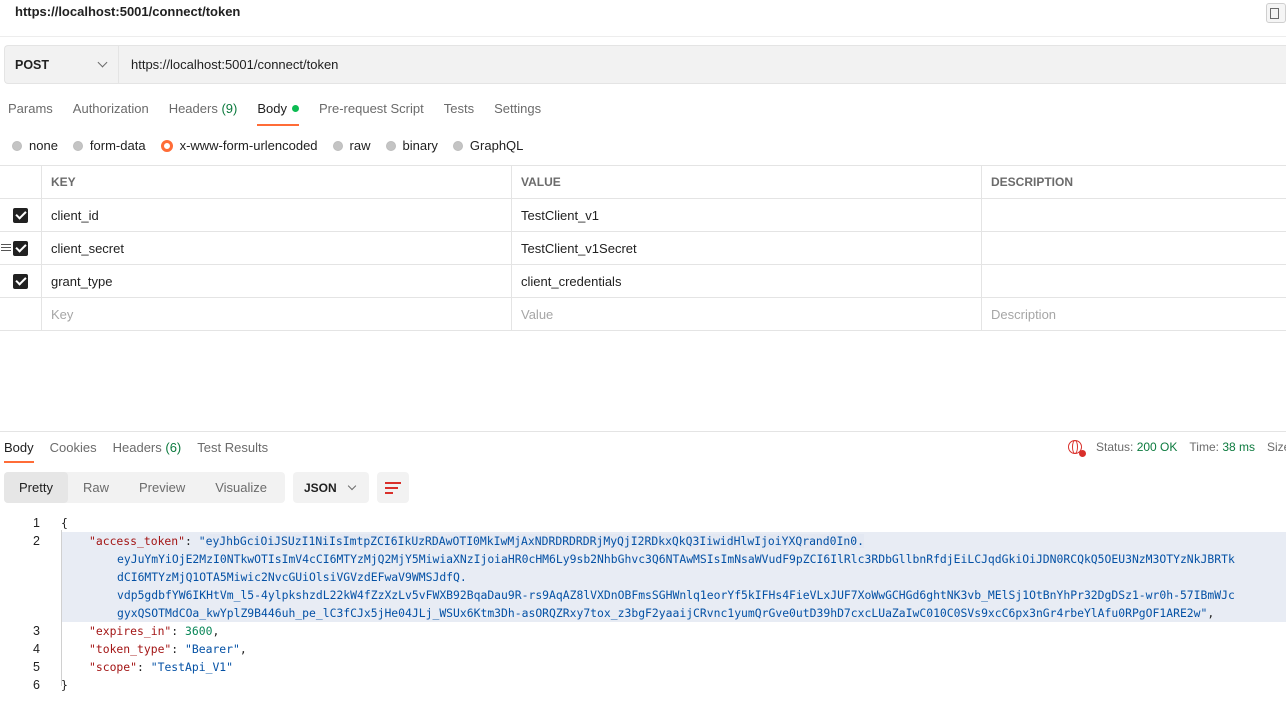 The image size is (1286, 703). I want to click on table-header-row: KEY VALUE DESCRIPTION, so click(643, 182).